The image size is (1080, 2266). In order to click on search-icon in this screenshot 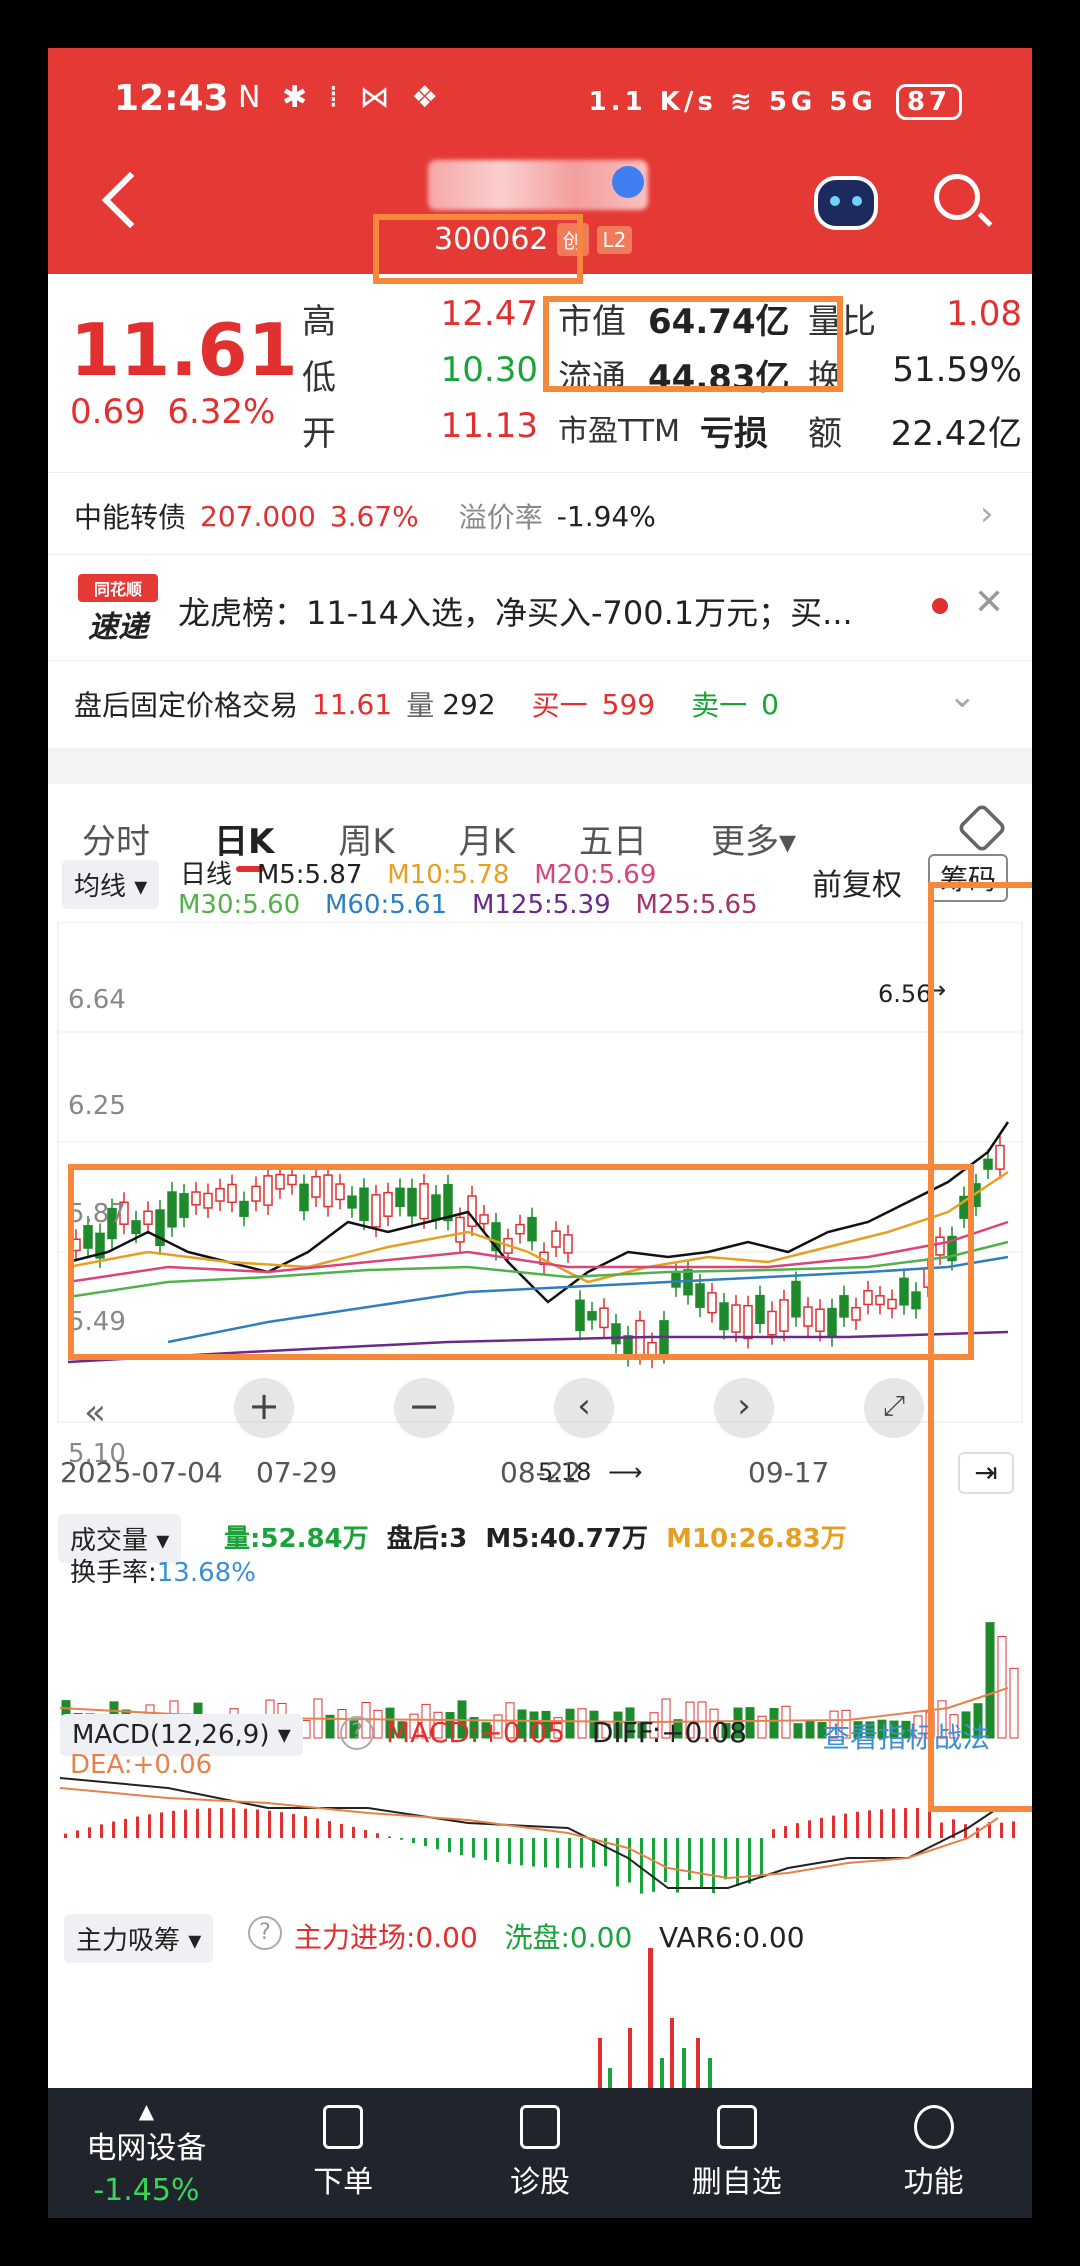, I will do `click(957, 197)`.